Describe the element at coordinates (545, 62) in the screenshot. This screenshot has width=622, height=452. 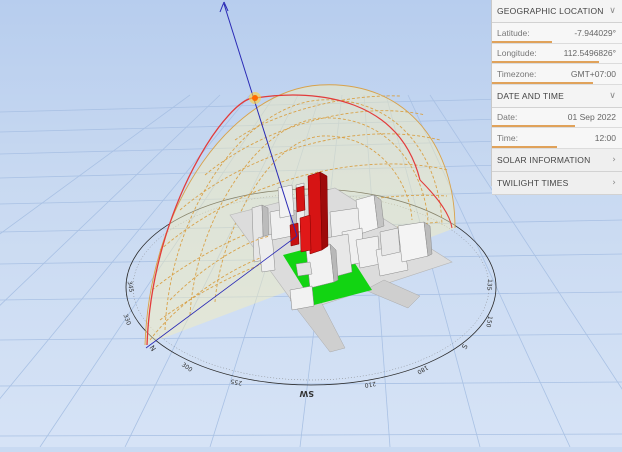
I see `longitude-slider` at that location.